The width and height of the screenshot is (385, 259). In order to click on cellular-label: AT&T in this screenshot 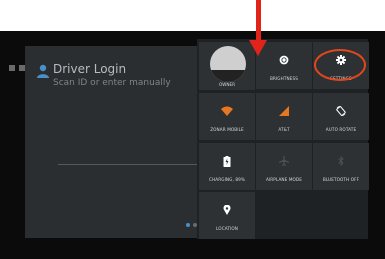, I will do `click(284, 129)`.